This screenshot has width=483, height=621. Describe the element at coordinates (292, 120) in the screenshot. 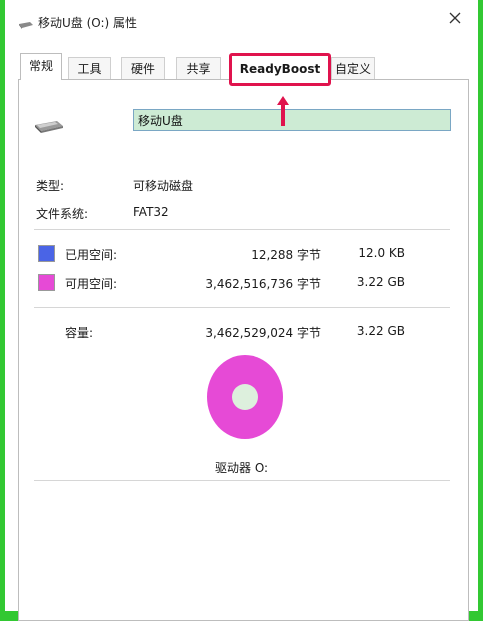

I see `drive-name-input` at that location.